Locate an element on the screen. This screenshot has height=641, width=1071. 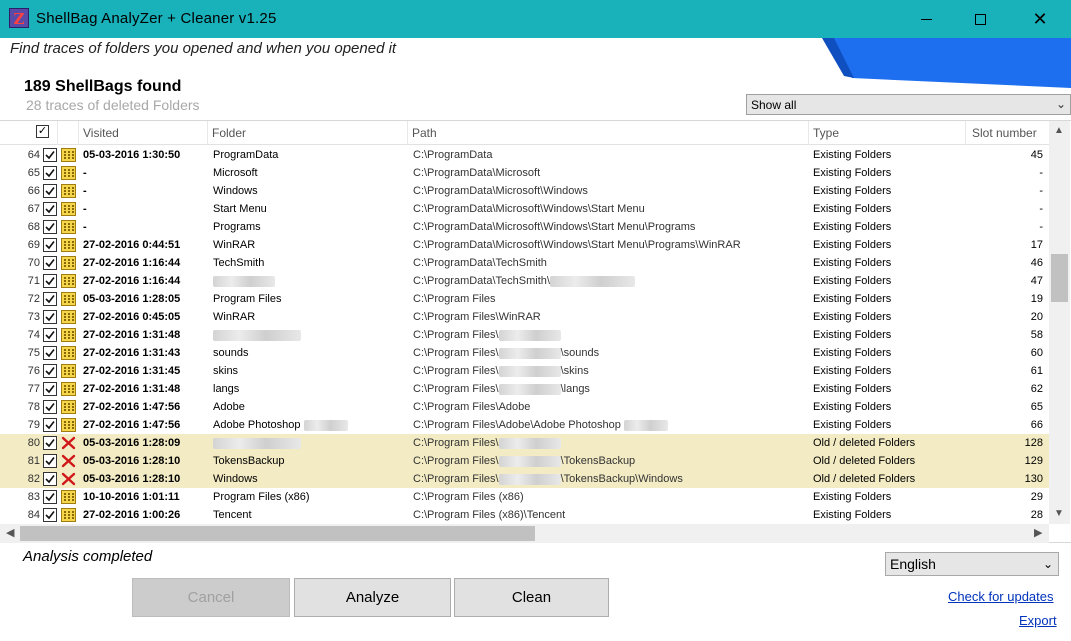
clean-button: Clean is located at coordinates (531, 597).